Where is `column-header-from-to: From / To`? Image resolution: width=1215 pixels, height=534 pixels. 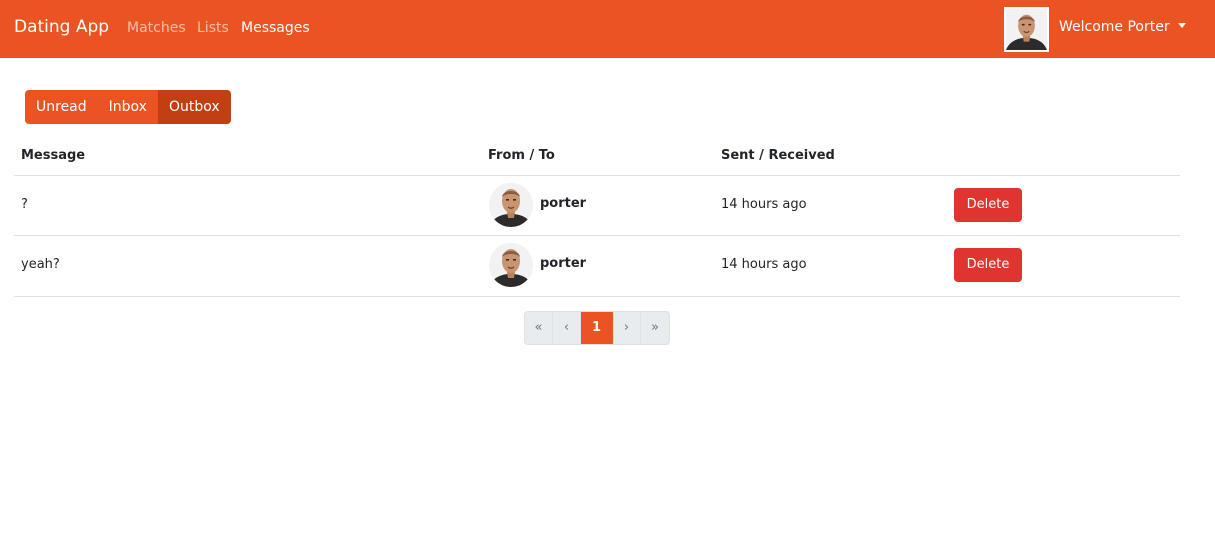 column-header-from-to: From / To is located at coordinates (521, 155).